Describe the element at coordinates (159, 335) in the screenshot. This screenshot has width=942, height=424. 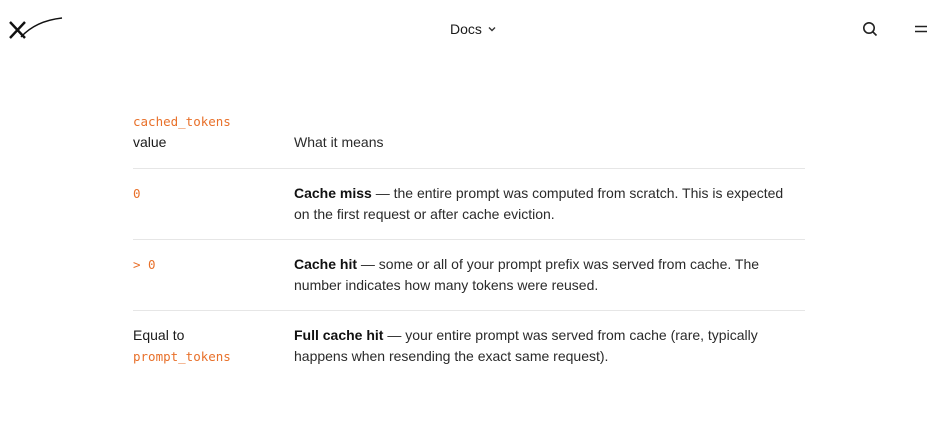
I see `row-value-text: Equal to` at that location.